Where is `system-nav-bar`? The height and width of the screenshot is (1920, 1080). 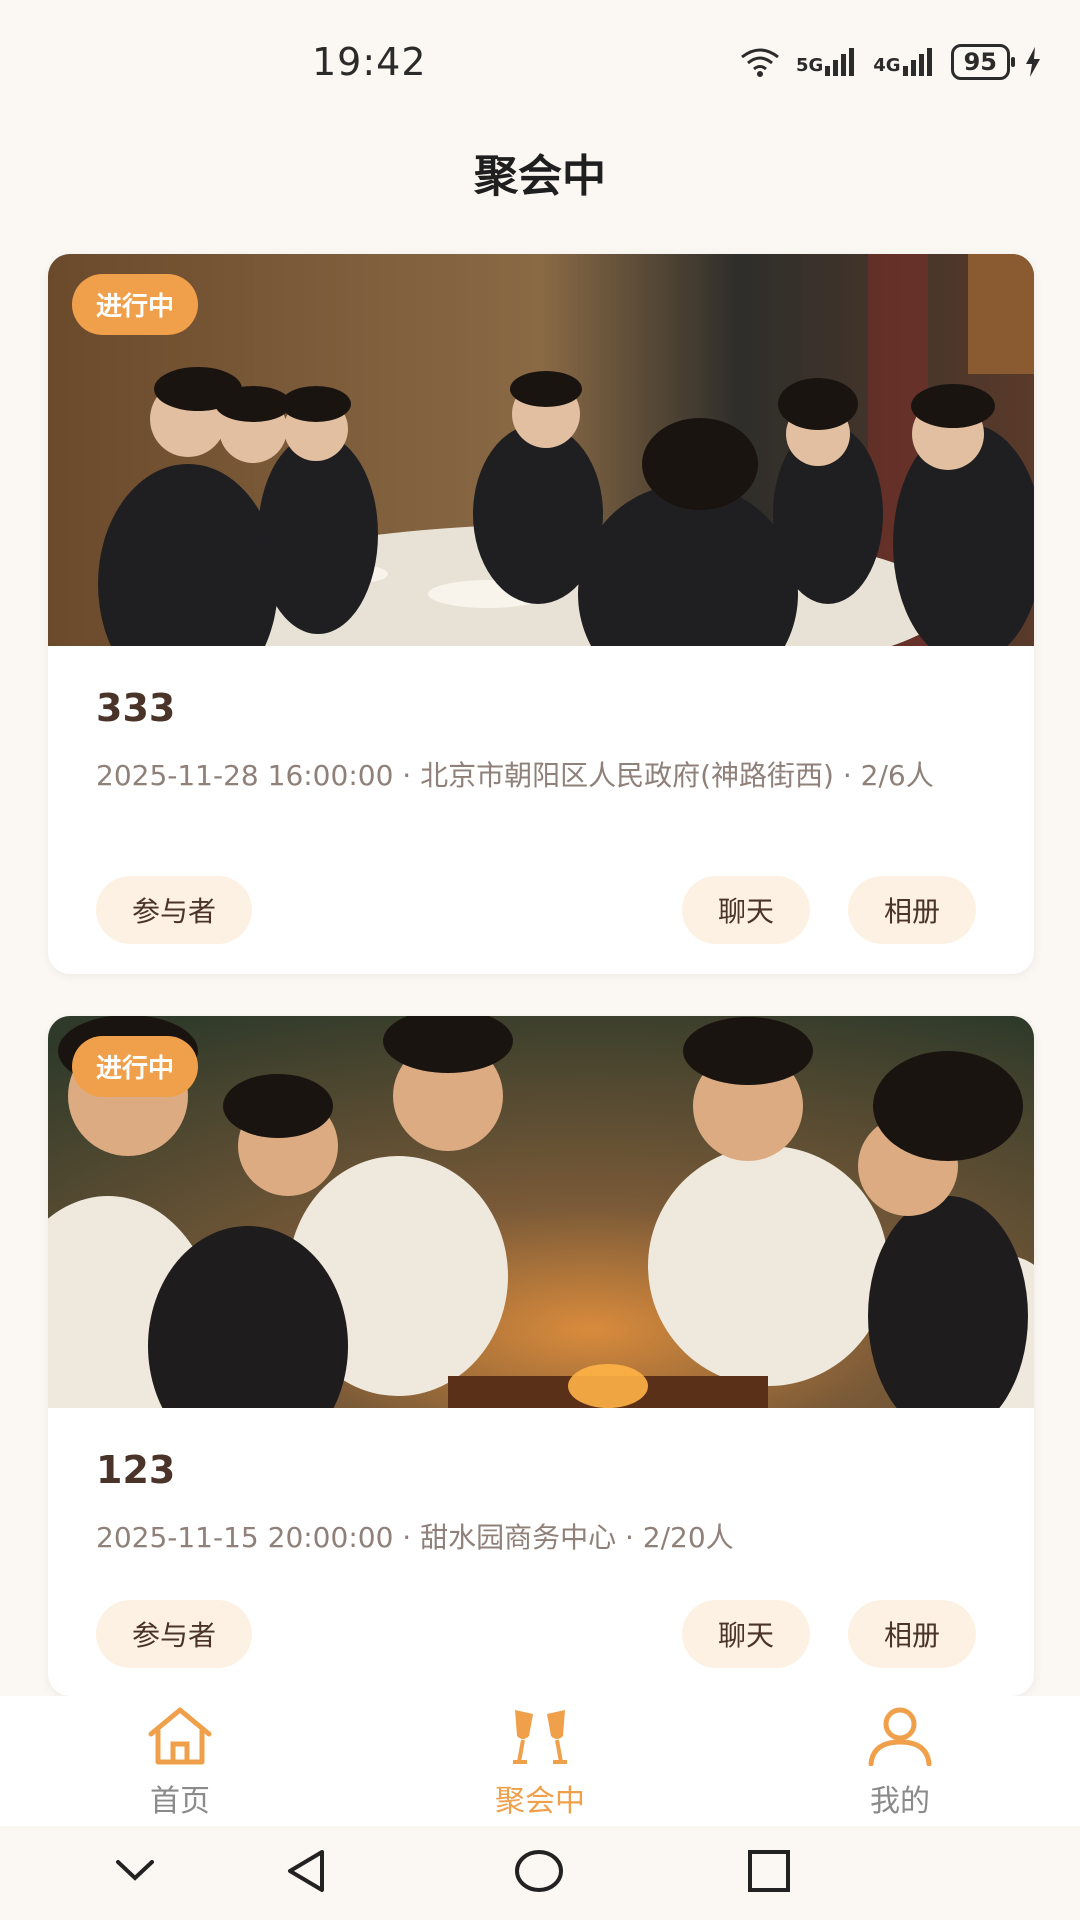
system-nav-bar is located at coordinates (540, 1873).